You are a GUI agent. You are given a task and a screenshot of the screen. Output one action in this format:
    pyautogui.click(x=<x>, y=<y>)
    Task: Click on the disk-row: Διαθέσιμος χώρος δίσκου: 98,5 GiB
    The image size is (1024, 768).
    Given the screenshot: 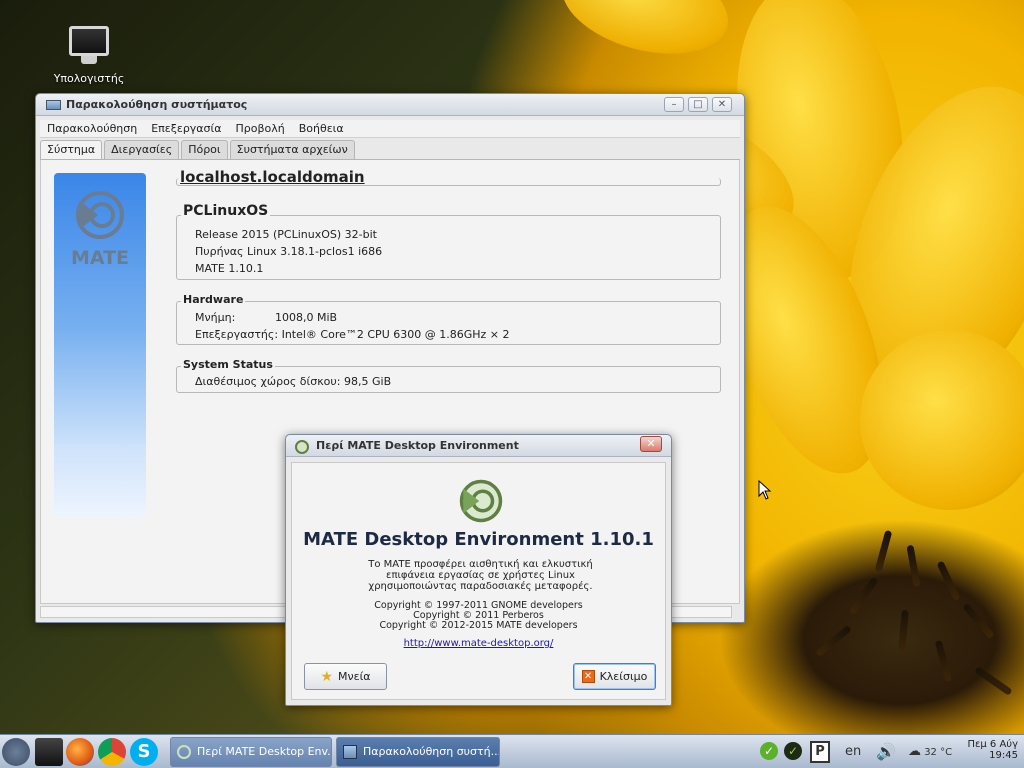 What is the action you would take?
    pyautogui.click(x=448, y=381)
    